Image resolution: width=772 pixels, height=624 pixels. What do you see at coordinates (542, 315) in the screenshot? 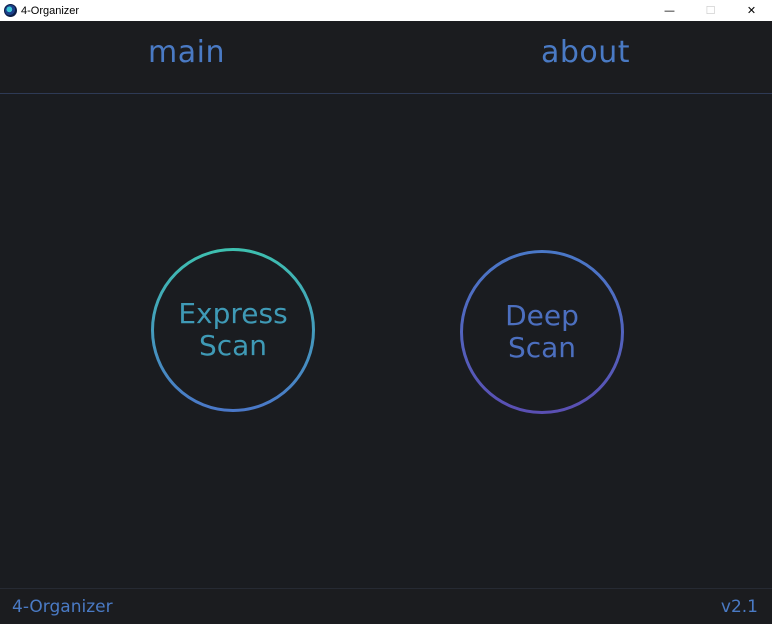
I see `deep-scan-label-line1: Deep` at bounding box center [542, 315].